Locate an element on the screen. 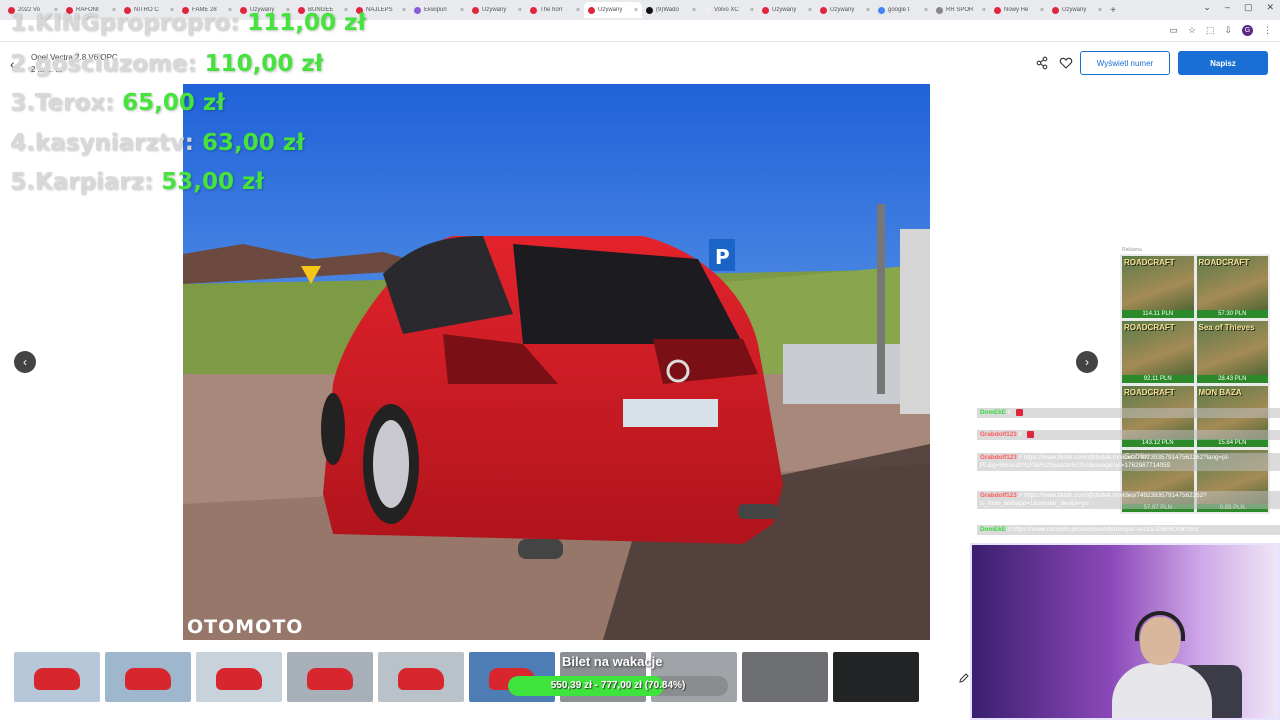 The image size is (1280, 720). tab-label: Volvo XC is located at coordinates (726, 10).